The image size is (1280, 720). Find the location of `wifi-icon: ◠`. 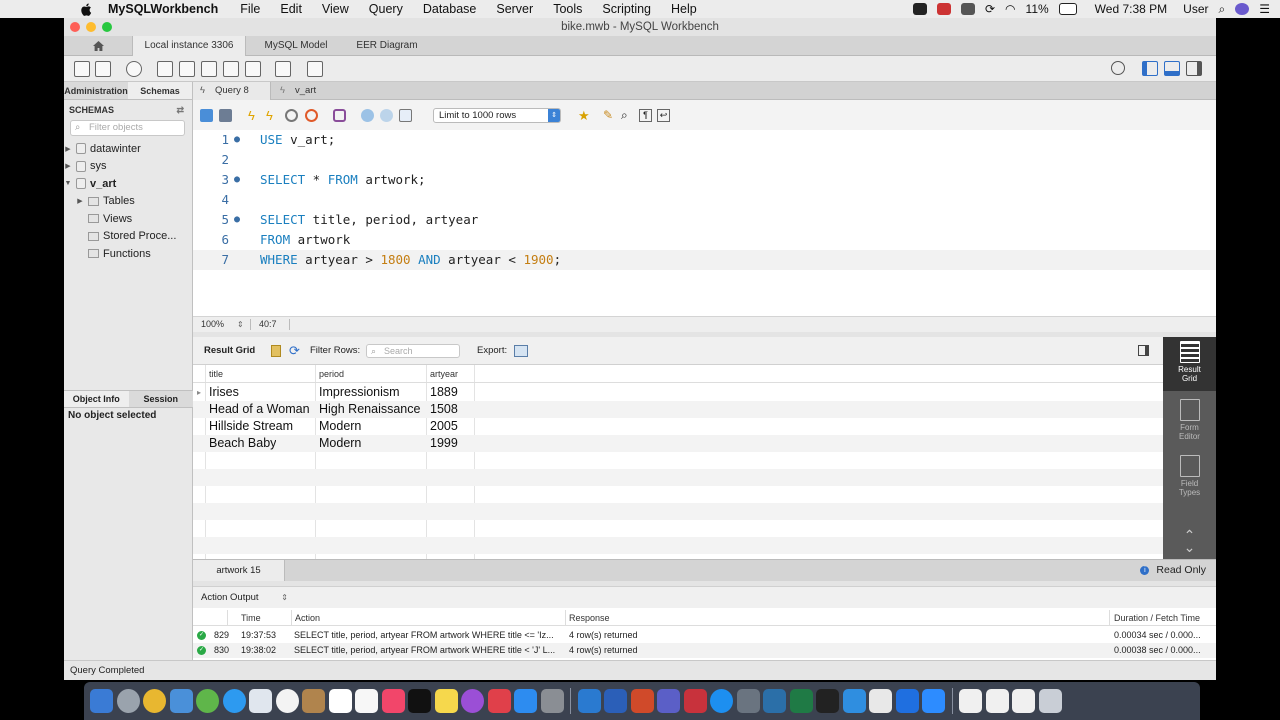

wifi-icon: ◠ is located at coordinates (1010, 9).